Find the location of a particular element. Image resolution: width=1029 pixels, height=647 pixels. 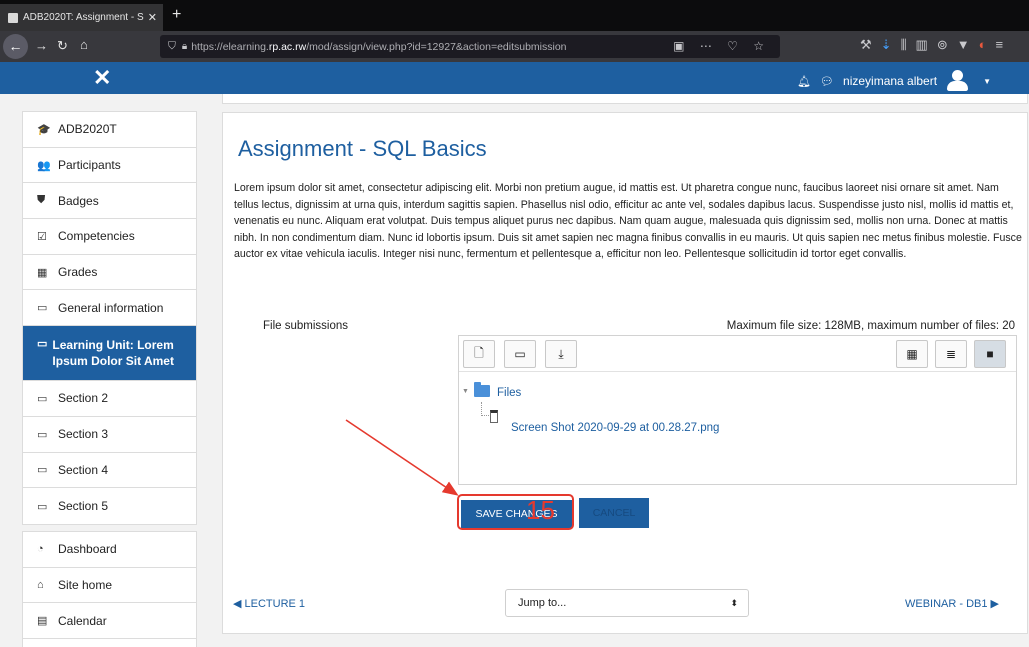

sidebar-item-label: Site home is located at coordinates (85, 584).